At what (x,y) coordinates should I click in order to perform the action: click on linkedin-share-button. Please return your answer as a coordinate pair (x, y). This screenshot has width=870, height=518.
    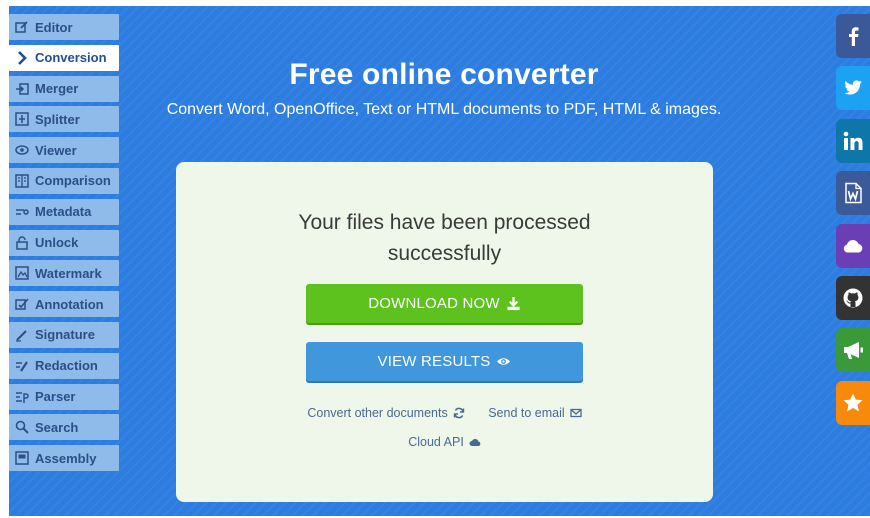
    Looking at the image, I should click on (853, 140).